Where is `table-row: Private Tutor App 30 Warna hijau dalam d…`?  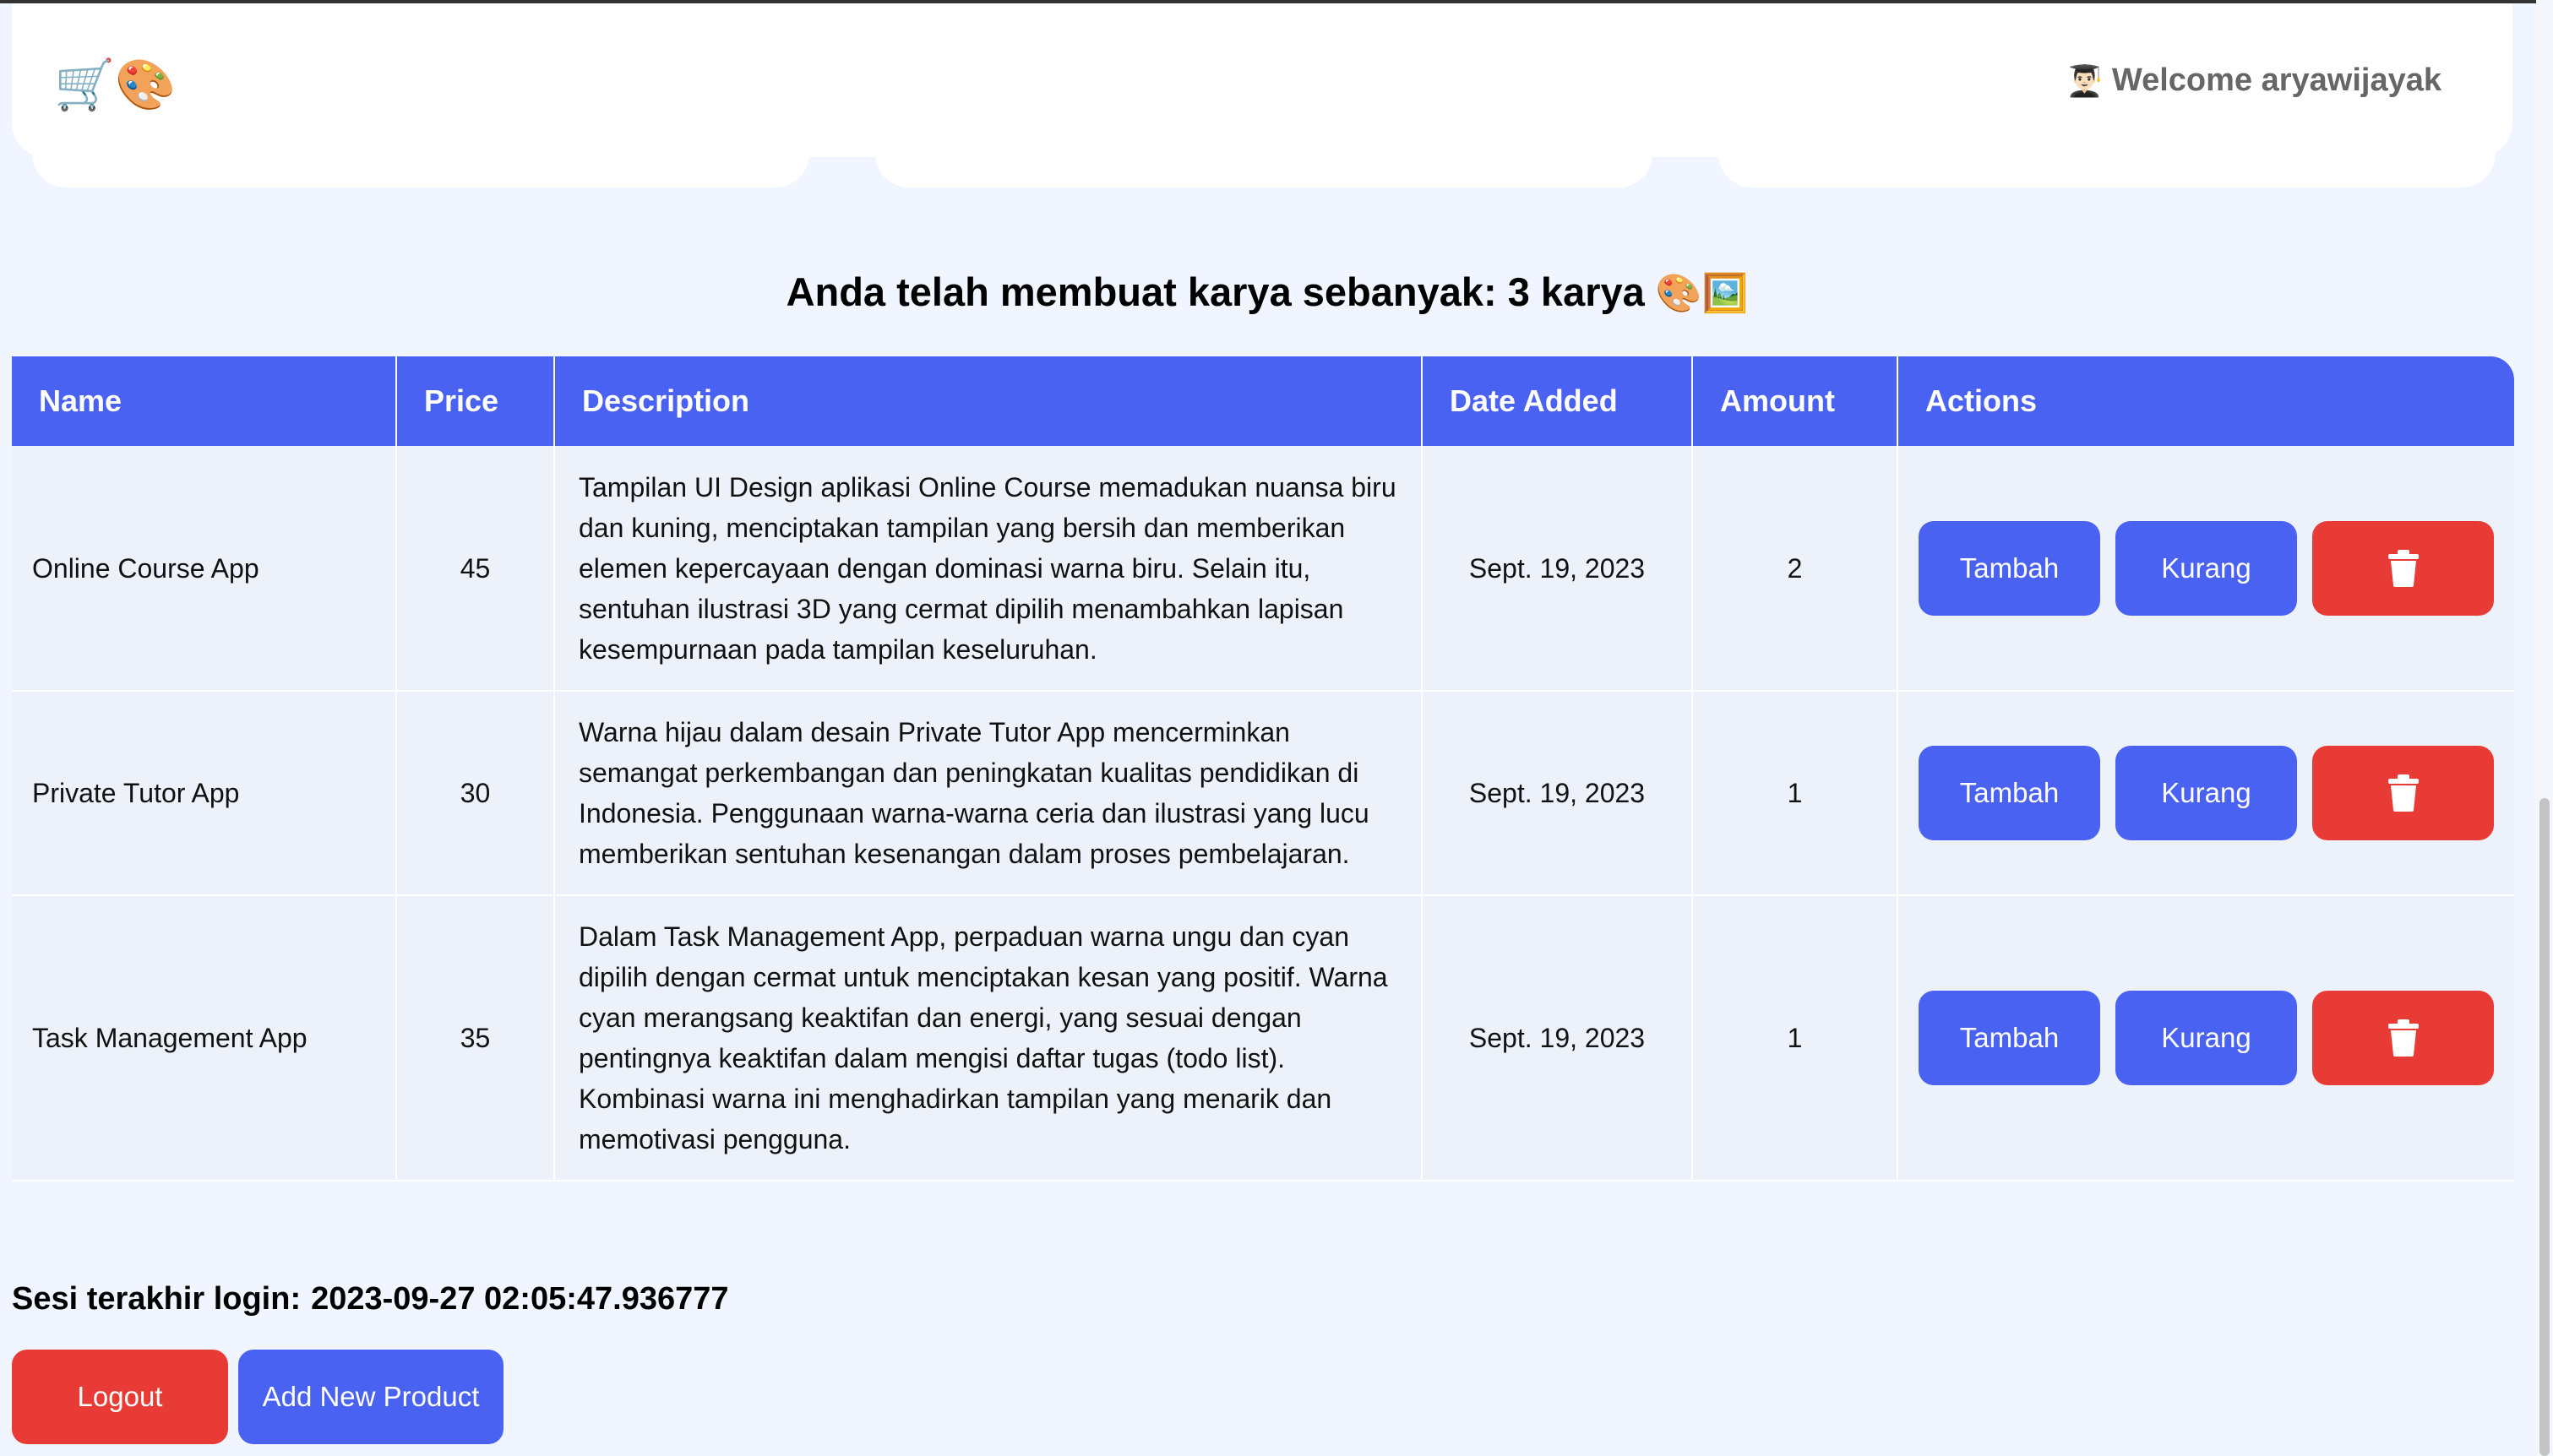
table-row: Private Tutor App 30 Warna hijau dalam d… is located at coordinates (1263, 793).